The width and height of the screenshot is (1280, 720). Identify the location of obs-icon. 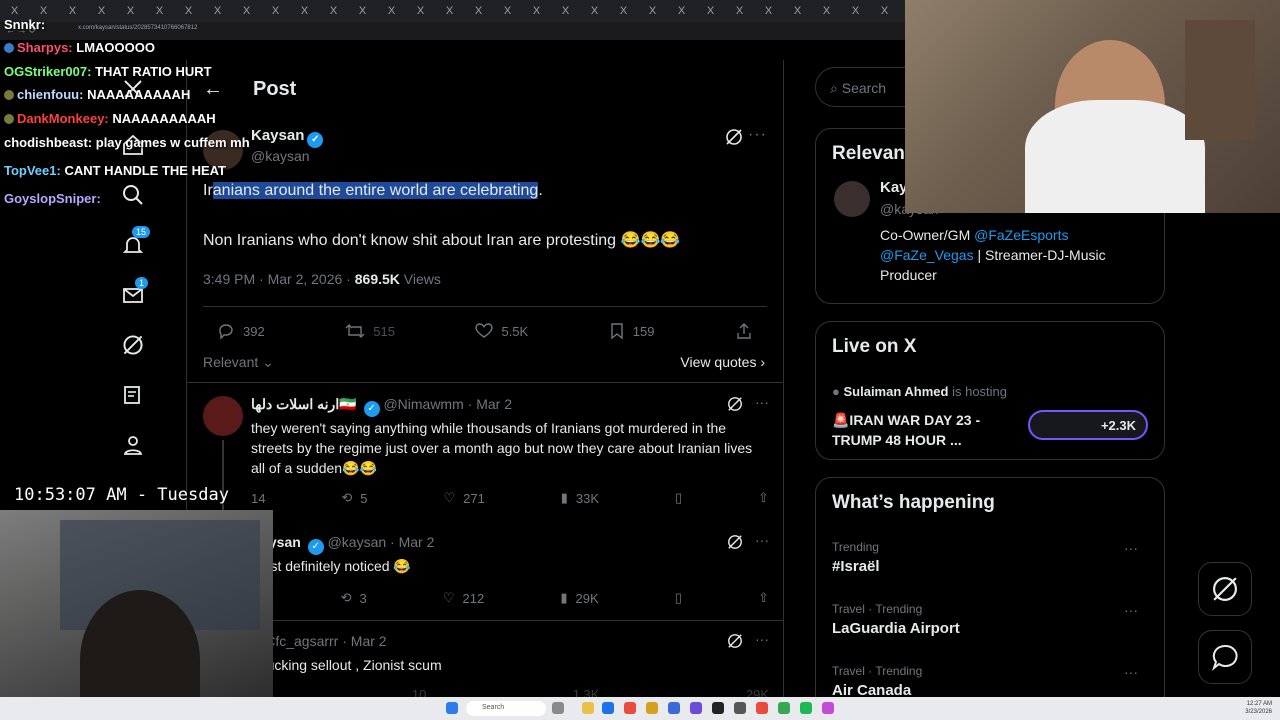
(718, 708).